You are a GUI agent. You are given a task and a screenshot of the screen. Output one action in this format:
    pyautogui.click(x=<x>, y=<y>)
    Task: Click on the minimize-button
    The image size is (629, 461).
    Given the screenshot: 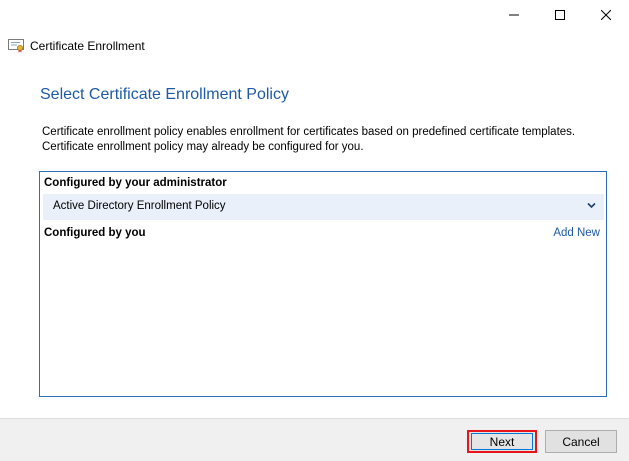 What is the action you would take?
    pyautogui.click(x=514, y=15)
    